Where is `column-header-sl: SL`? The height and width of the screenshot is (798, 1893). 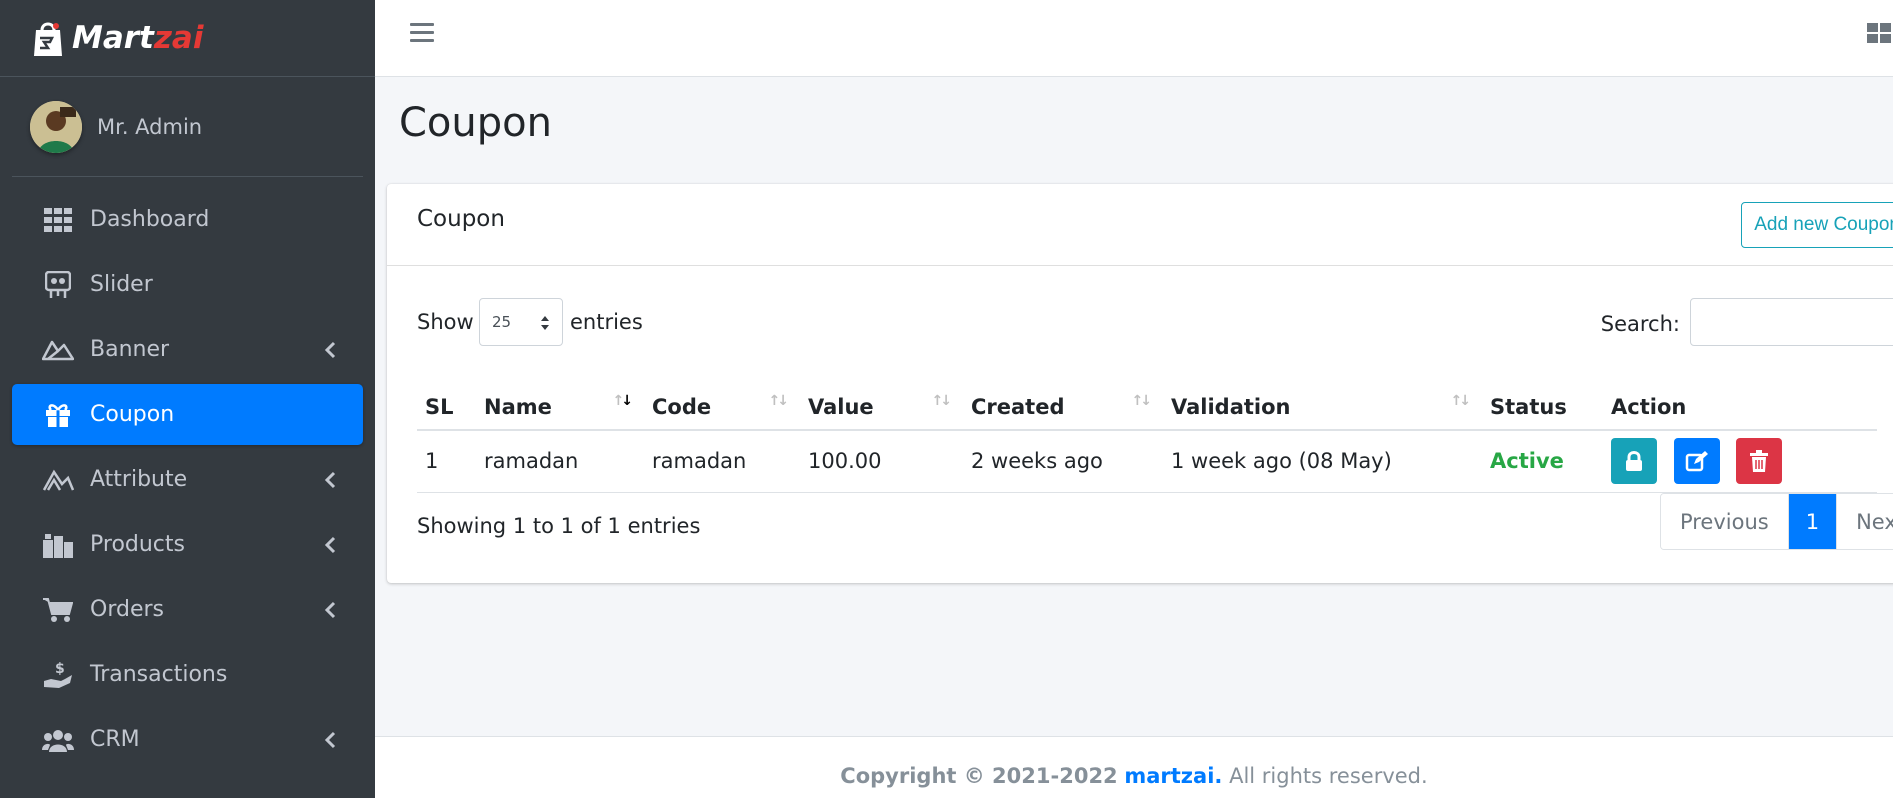
column-header-sl: SL is located at coordinates (446, 406).